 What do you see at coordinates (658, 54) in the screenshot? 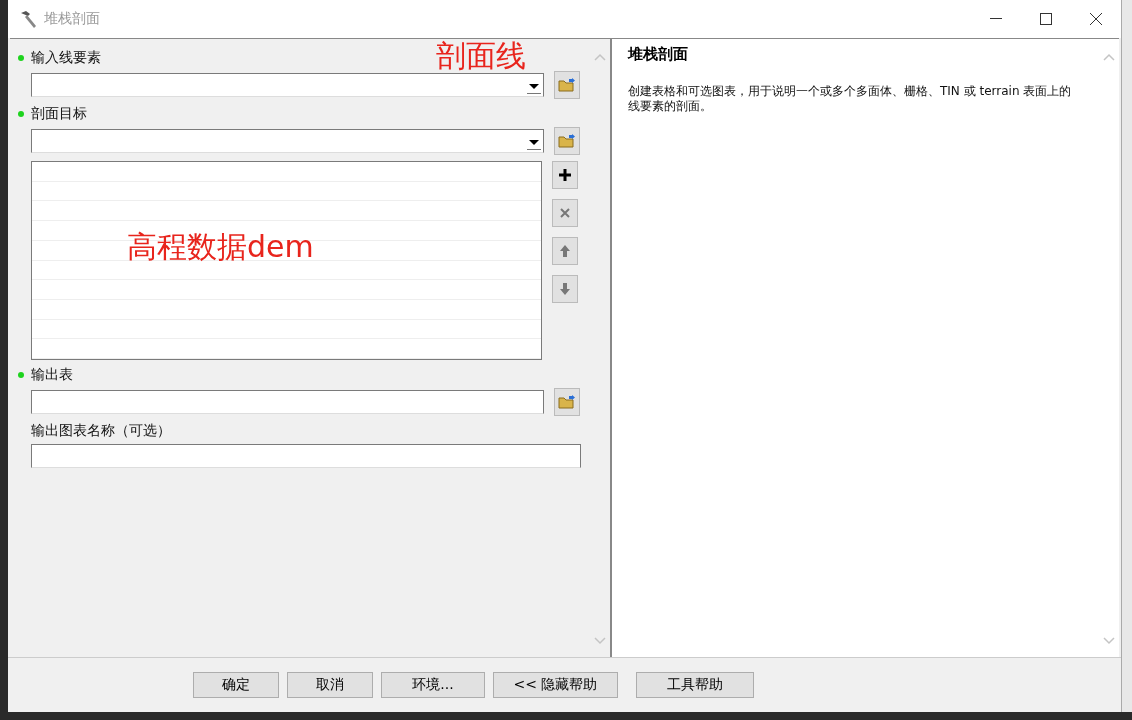
I see `help-title: 堆栈剖面` at bounding box center [658, 54].